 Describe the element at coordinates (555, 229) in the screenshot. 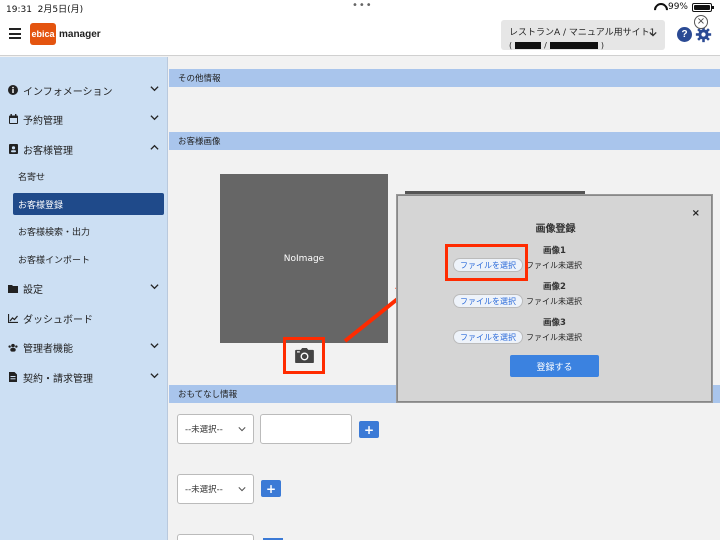

I see `modal-title: 画像登録` at that location.